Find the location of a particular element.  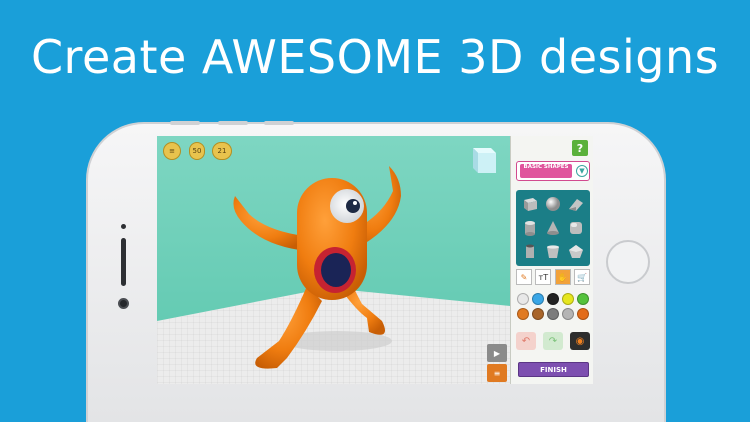

gem-shape-icon is located at coordinates (576, 252).